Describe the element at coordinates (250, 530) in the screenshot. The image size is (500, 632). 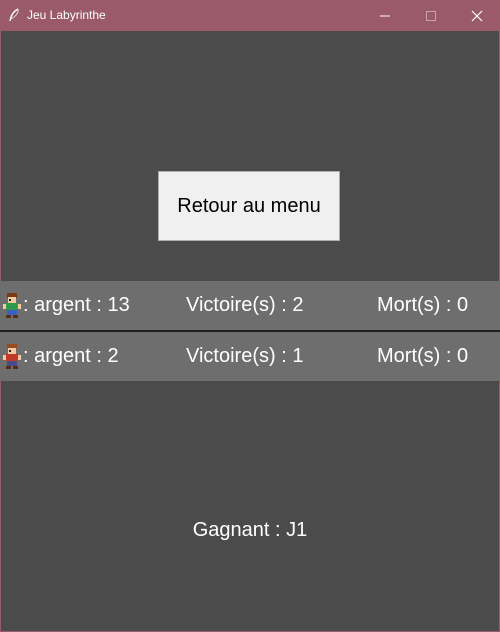
I see `winner-label: Gagnant : J1` at that location.